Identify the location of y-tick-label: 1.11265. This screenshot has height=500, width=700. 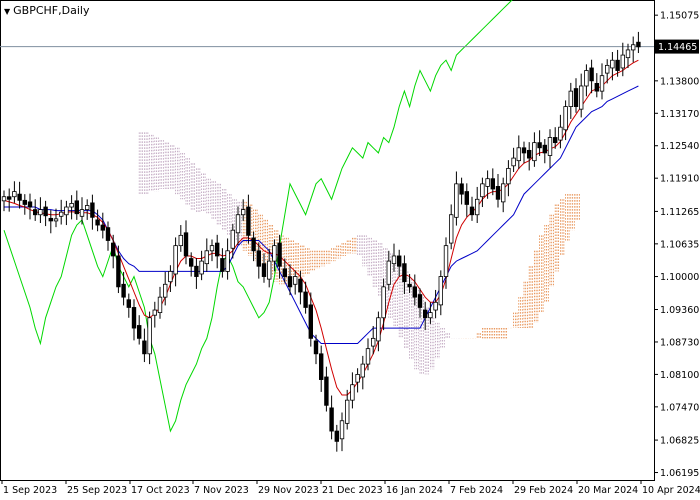
(679, 212).